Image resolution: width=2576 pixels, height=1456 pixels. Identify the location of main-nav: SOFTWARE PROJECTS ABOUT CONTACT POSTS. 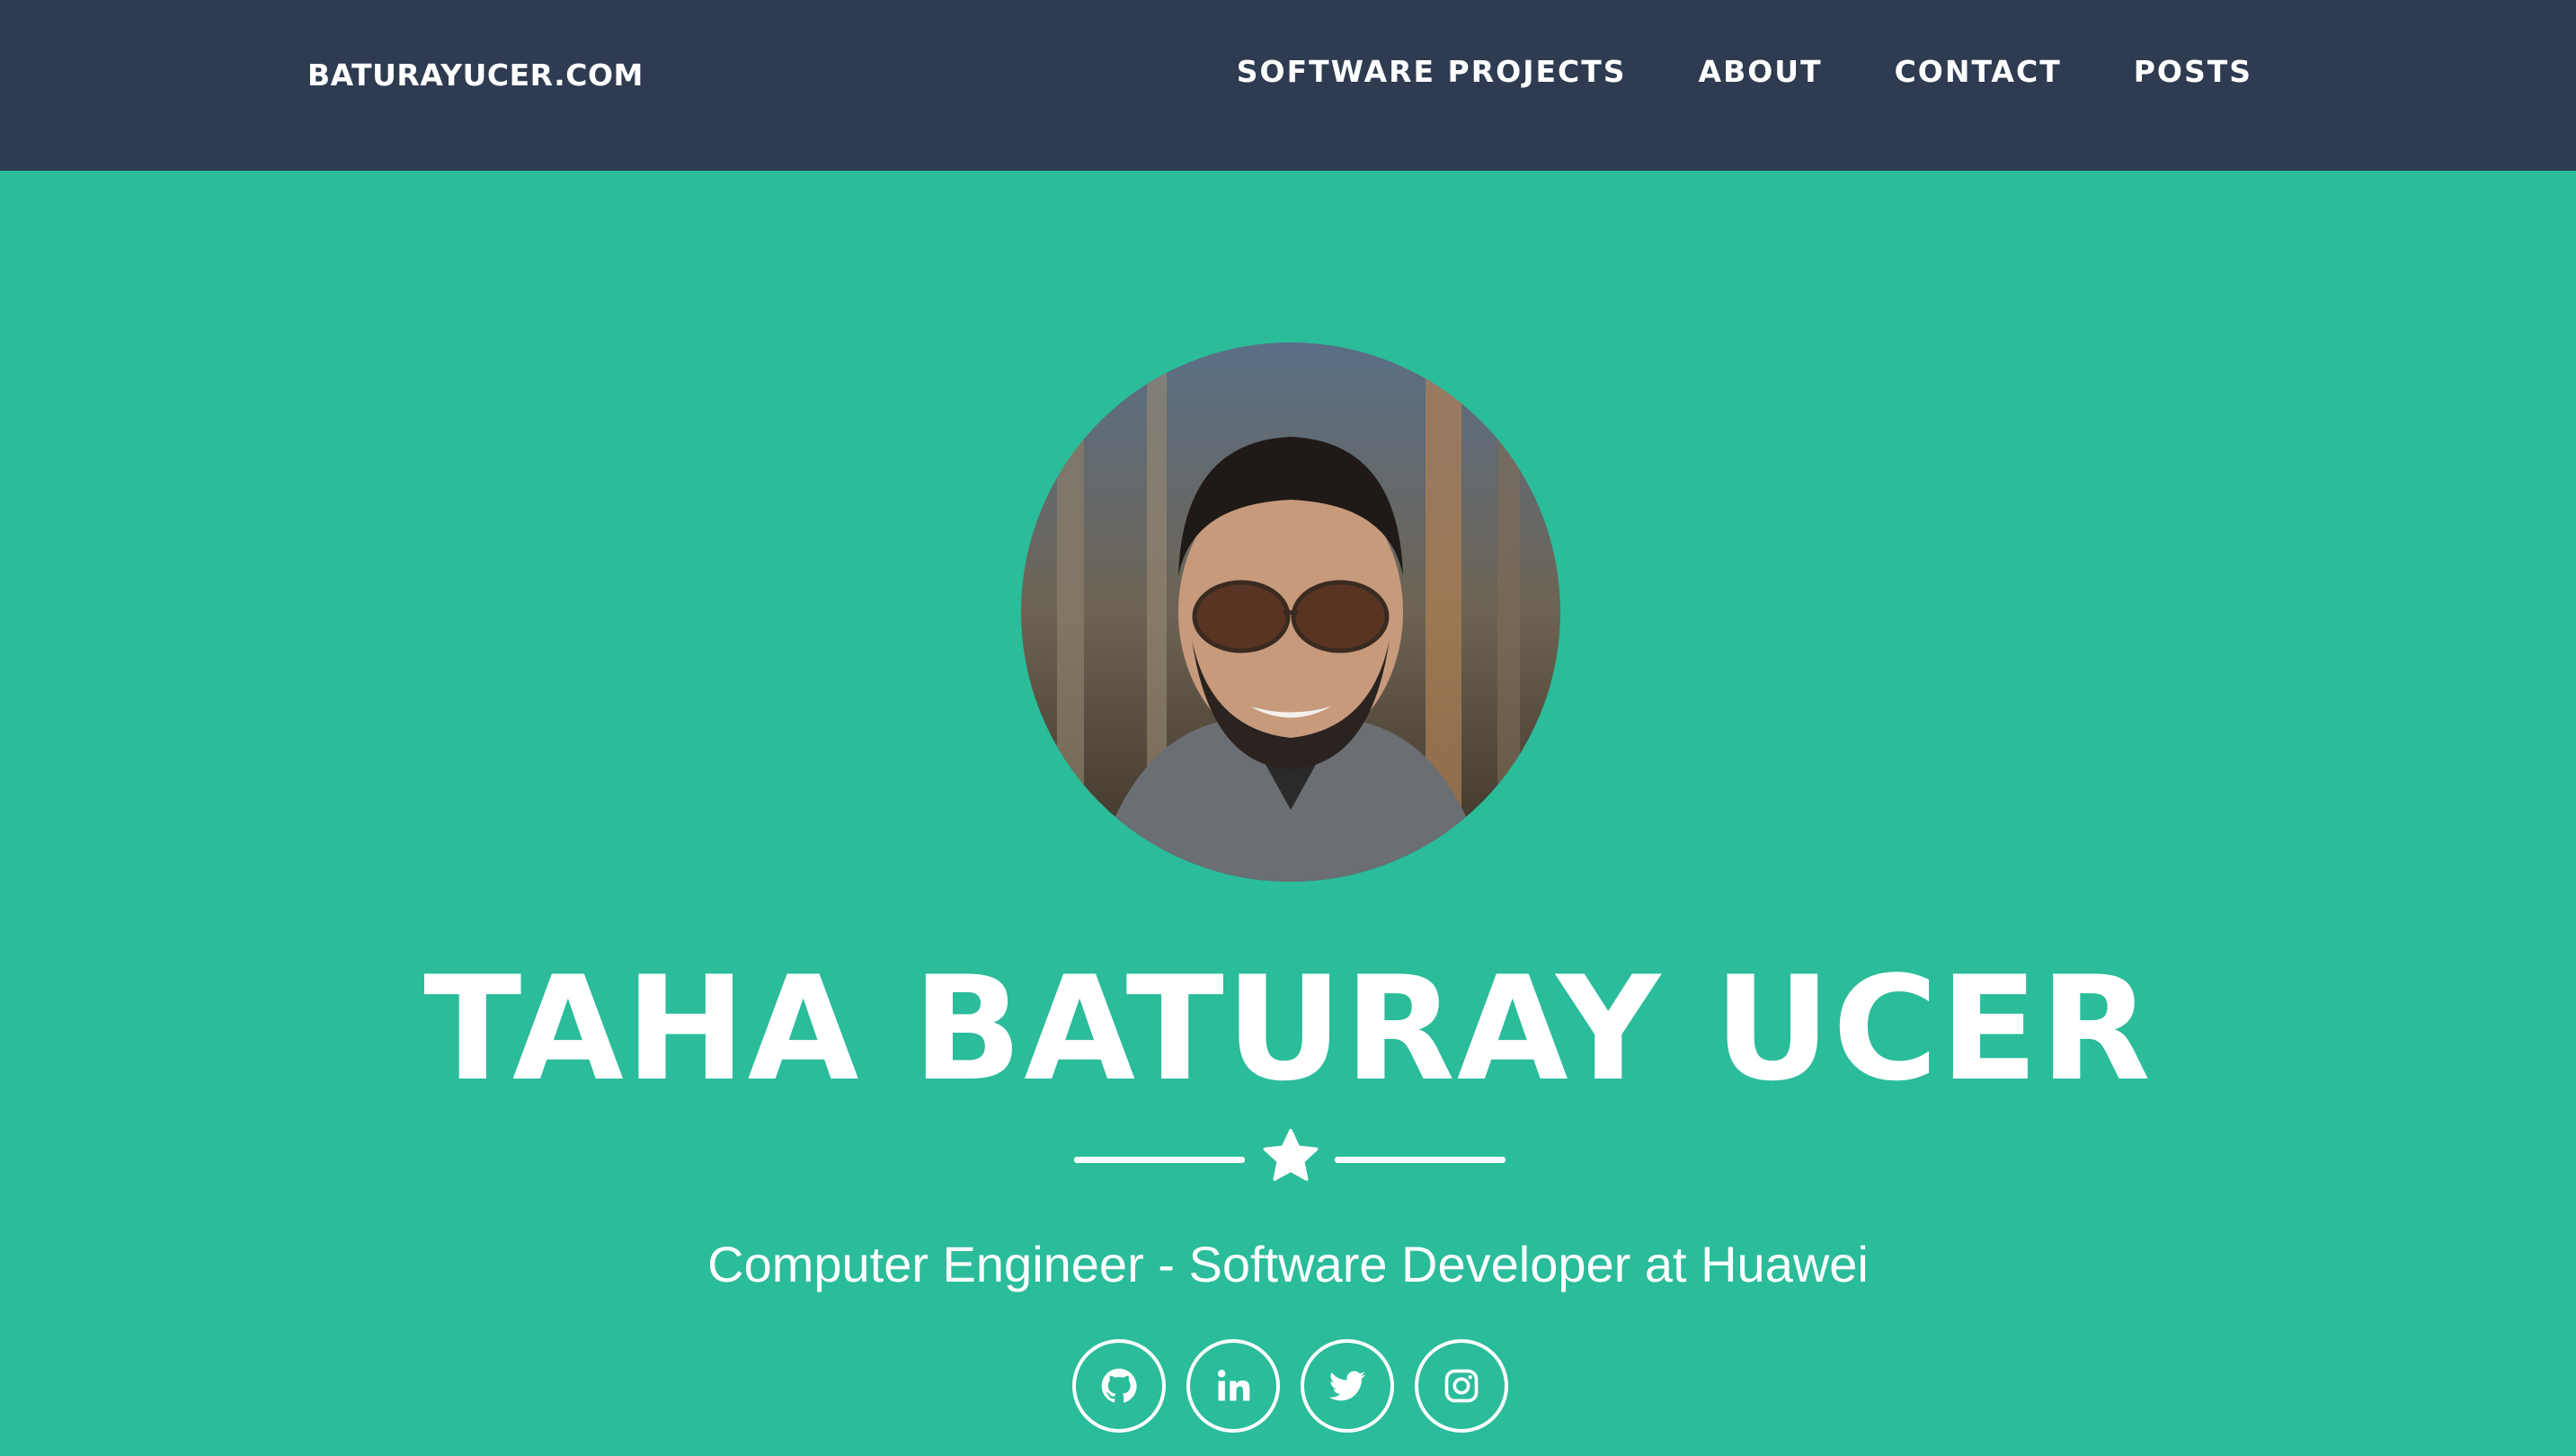
(1744, 71).